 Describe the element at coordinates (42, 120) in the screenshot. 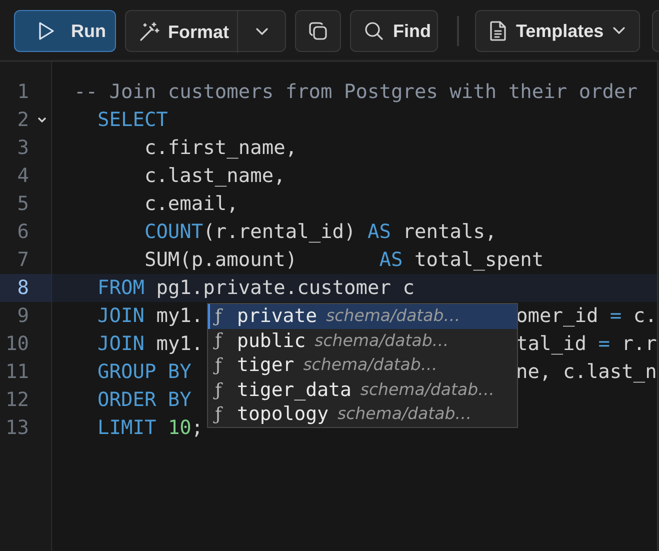

I see `fold-caret-icon` at that location.